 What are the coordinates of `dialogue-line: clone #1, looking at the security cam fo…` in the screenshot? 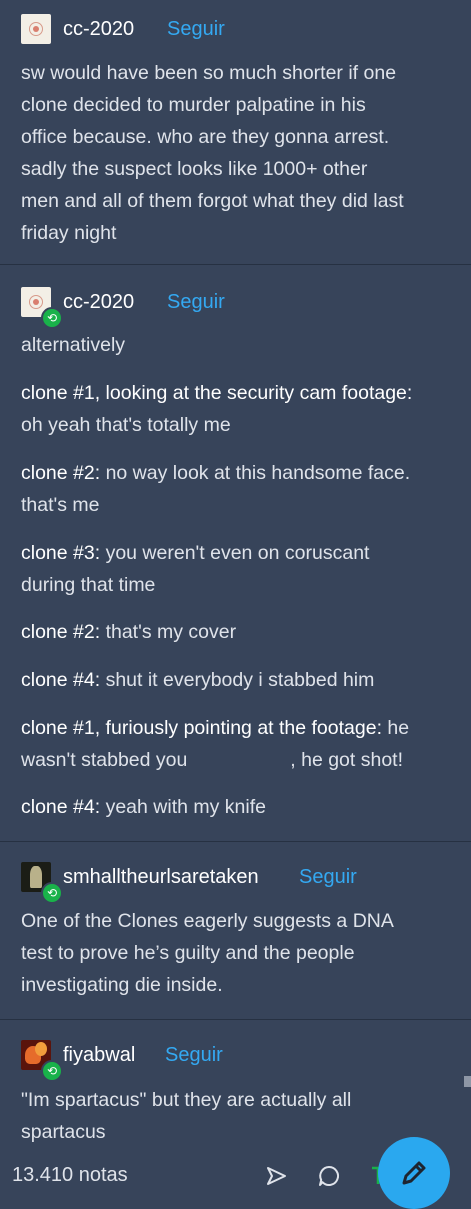 It's located at (241, 409).